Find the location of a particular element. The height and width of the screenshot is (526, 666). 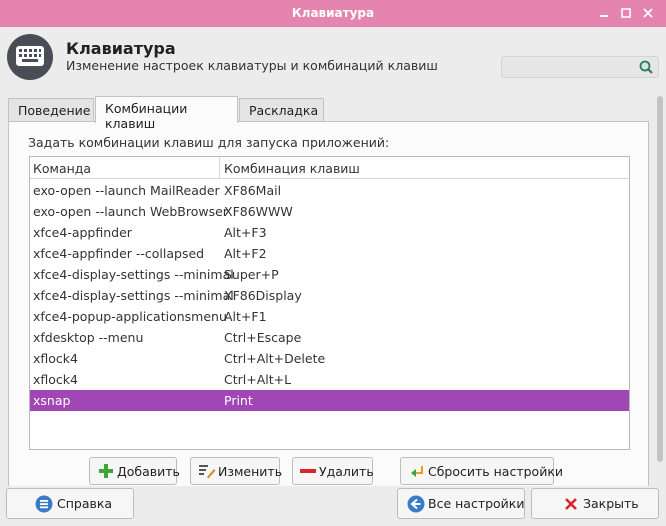

reset-settings-button: Сбросить настройки is located at coordinates (481, 471).